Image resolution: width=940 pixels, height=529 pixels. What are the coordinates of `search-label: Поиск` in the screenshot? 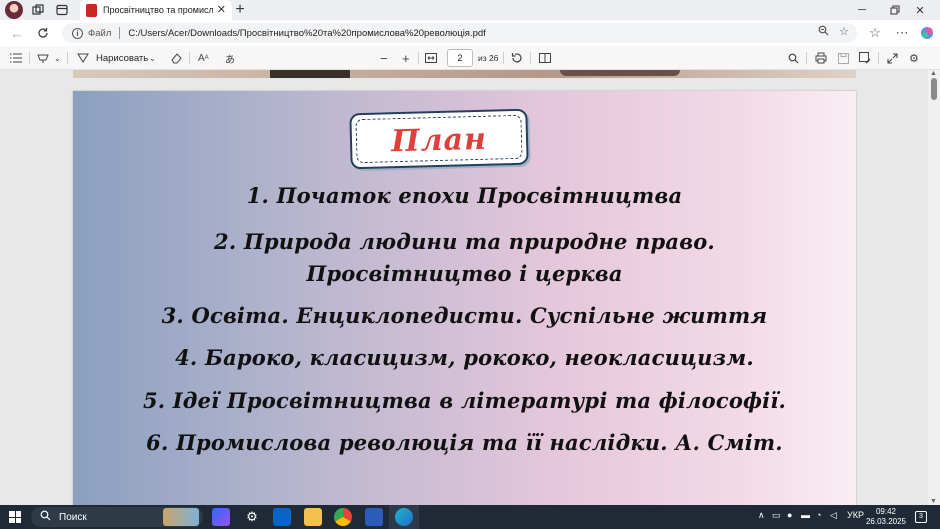 It's located at (73, 517).